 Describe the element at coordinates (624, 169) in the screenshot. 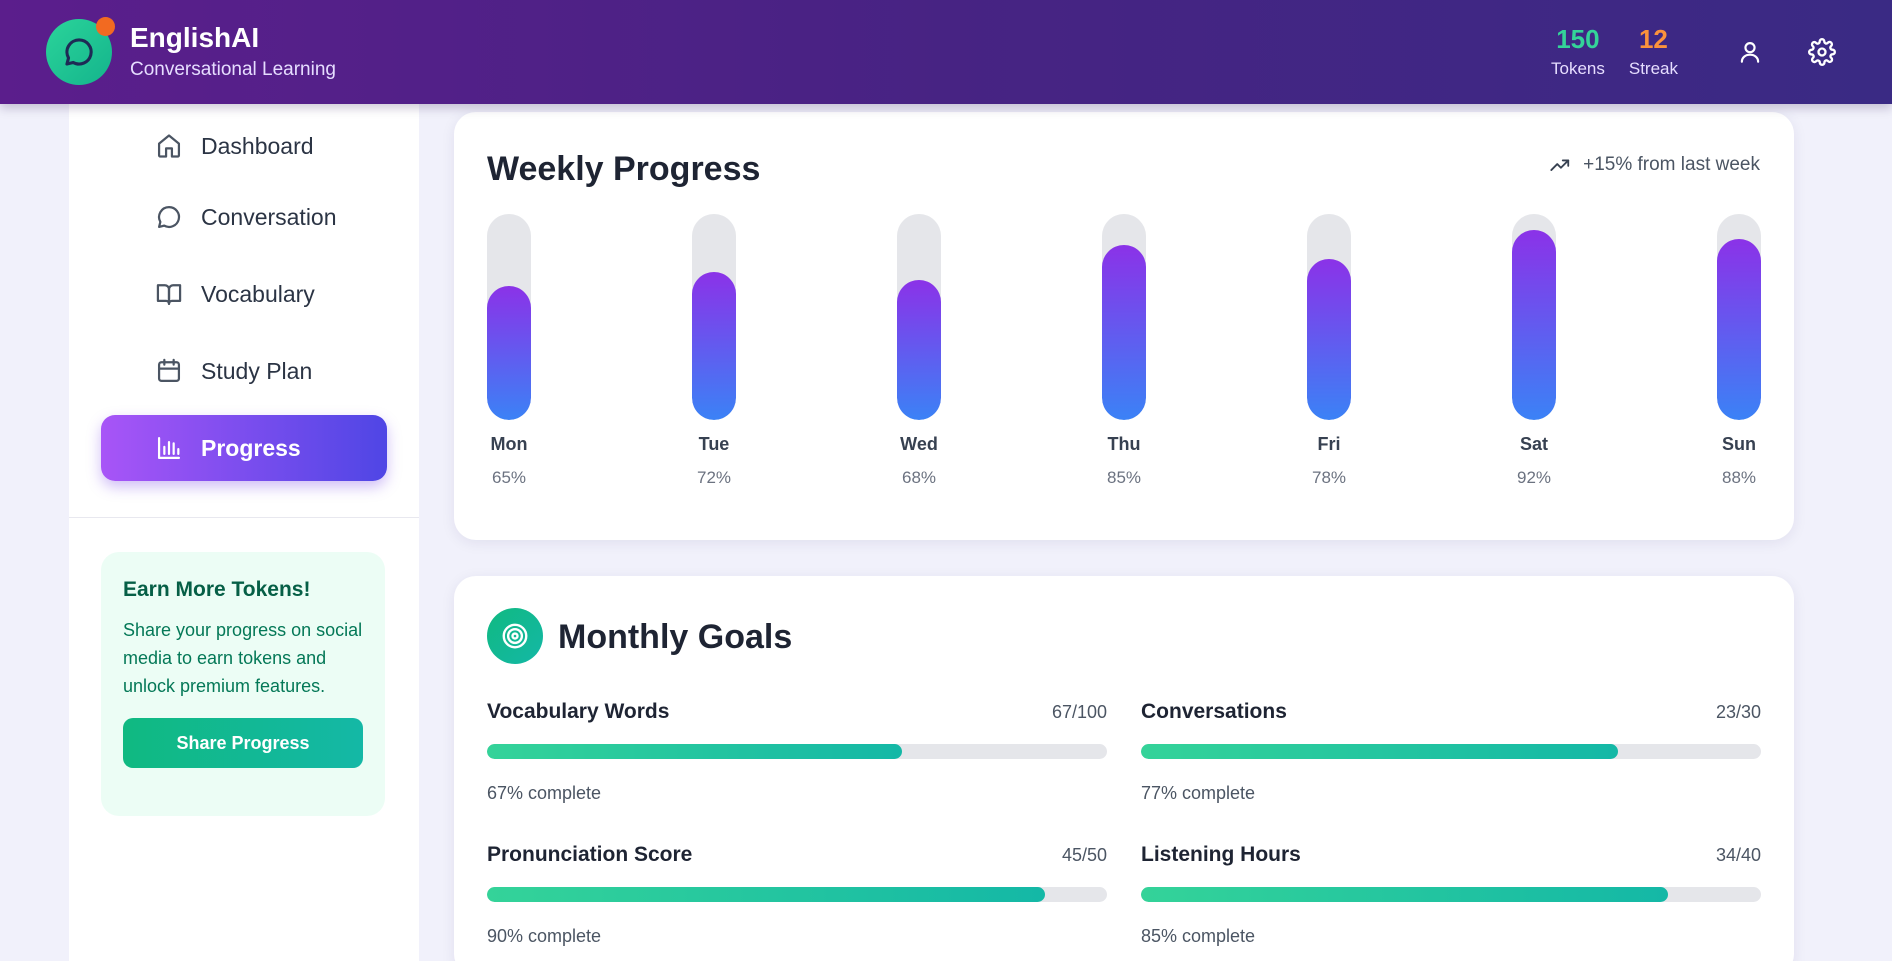

I see `weekly-progress-title: Weekly Progress` at that location.